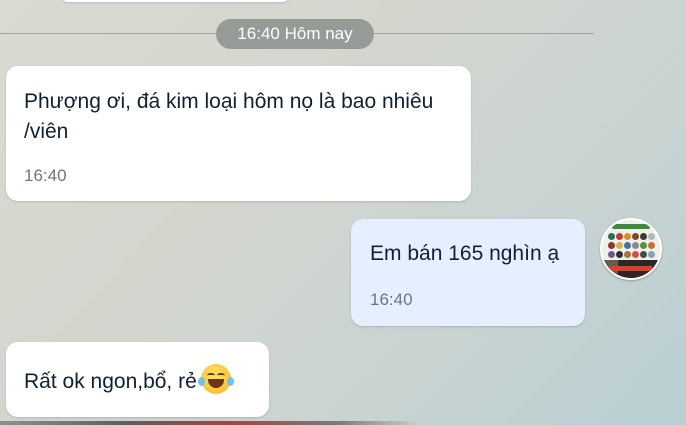 The height and width of the screenshot is (425, 686). What do you see at coordinates (210, 423) in the screenshot?
I see `next-attachment-preview-edge` at bounding box center [210, 423].